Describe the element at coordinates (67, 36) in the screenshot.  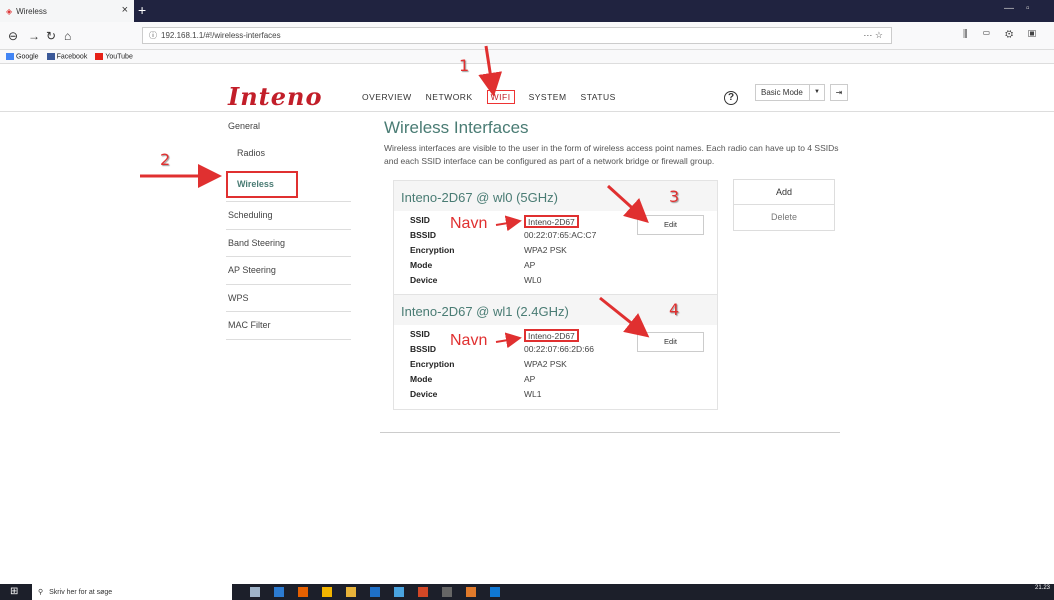
I see `home-icon: ⌂` at that location.